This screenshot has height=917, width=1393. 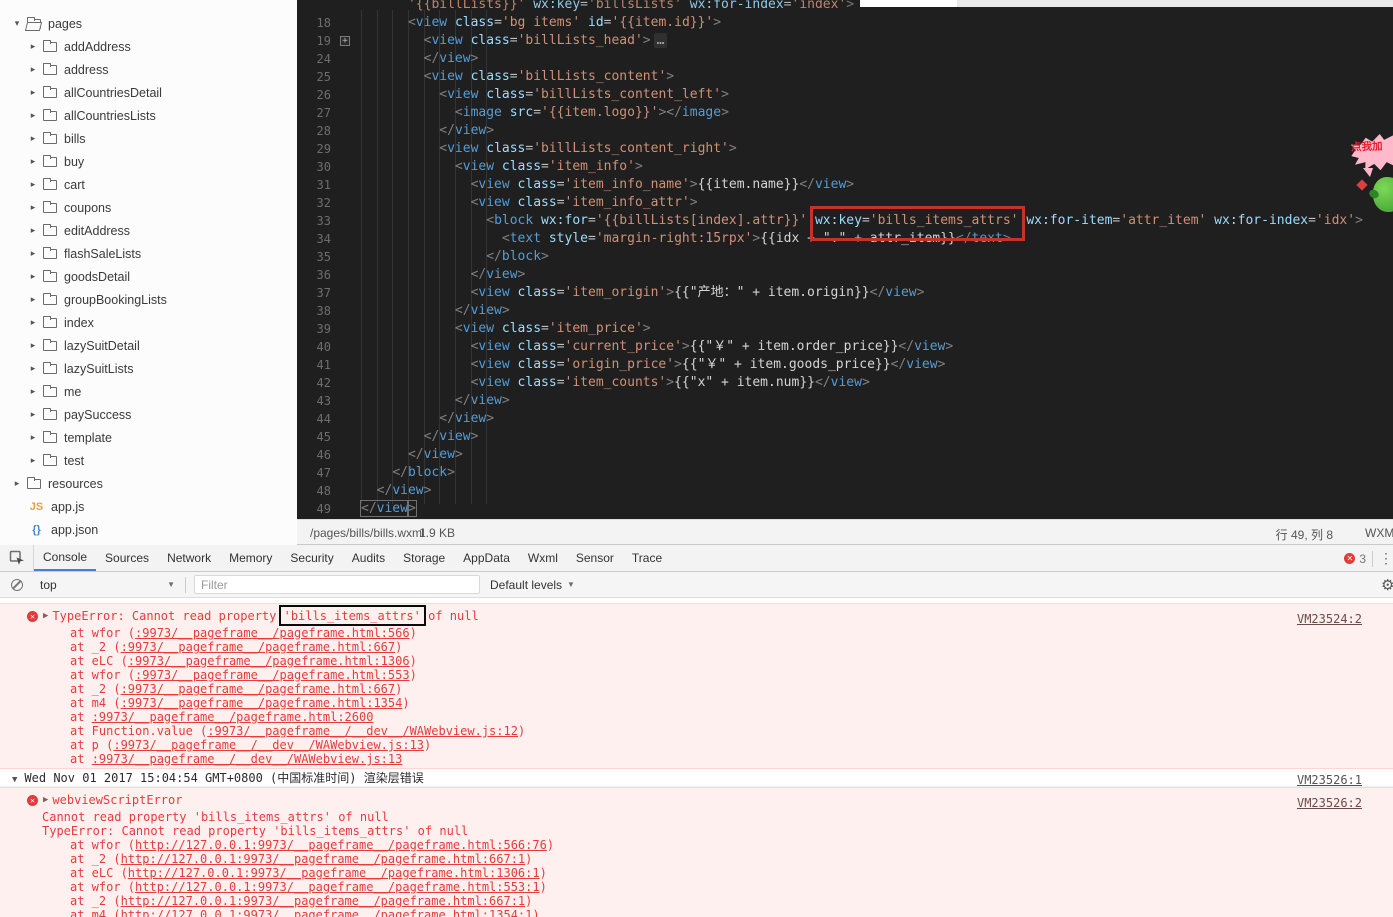 What do you see at coordinates (424, 558) in the screenshot?
I see `tab-storage: Storage` at bounding box center [424, 558].